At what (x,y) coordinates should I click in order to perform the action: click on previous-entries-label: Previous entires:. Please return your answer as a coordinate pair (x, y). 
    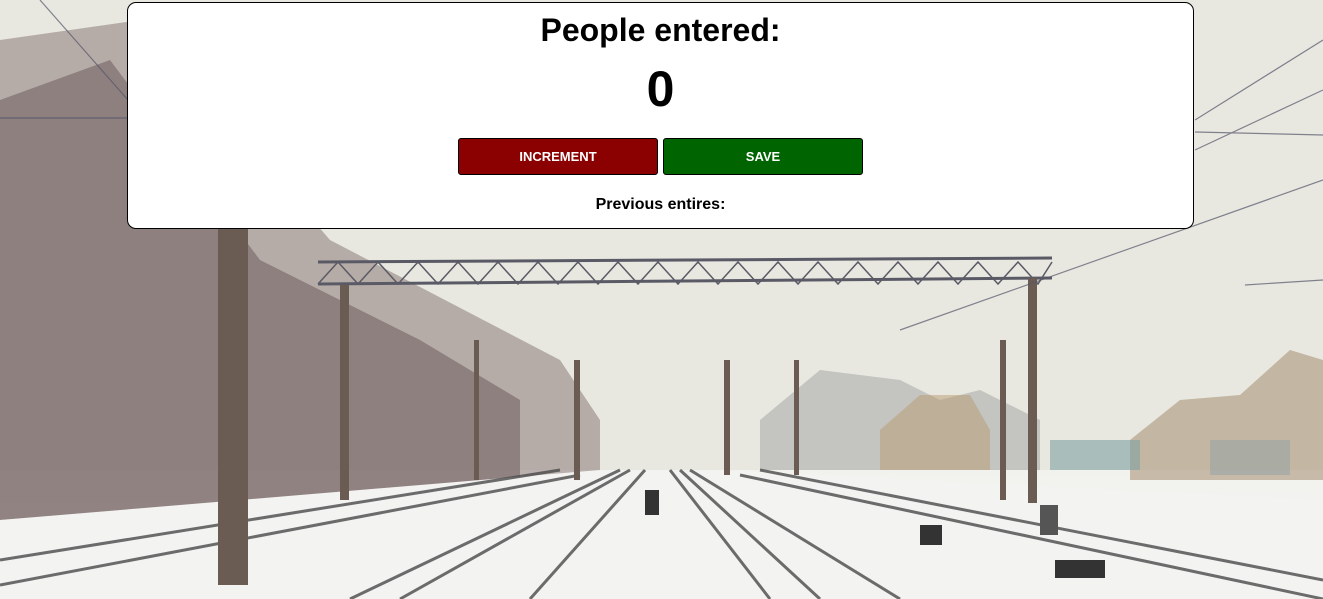
    Looking at the image, I should click on (660, 204).